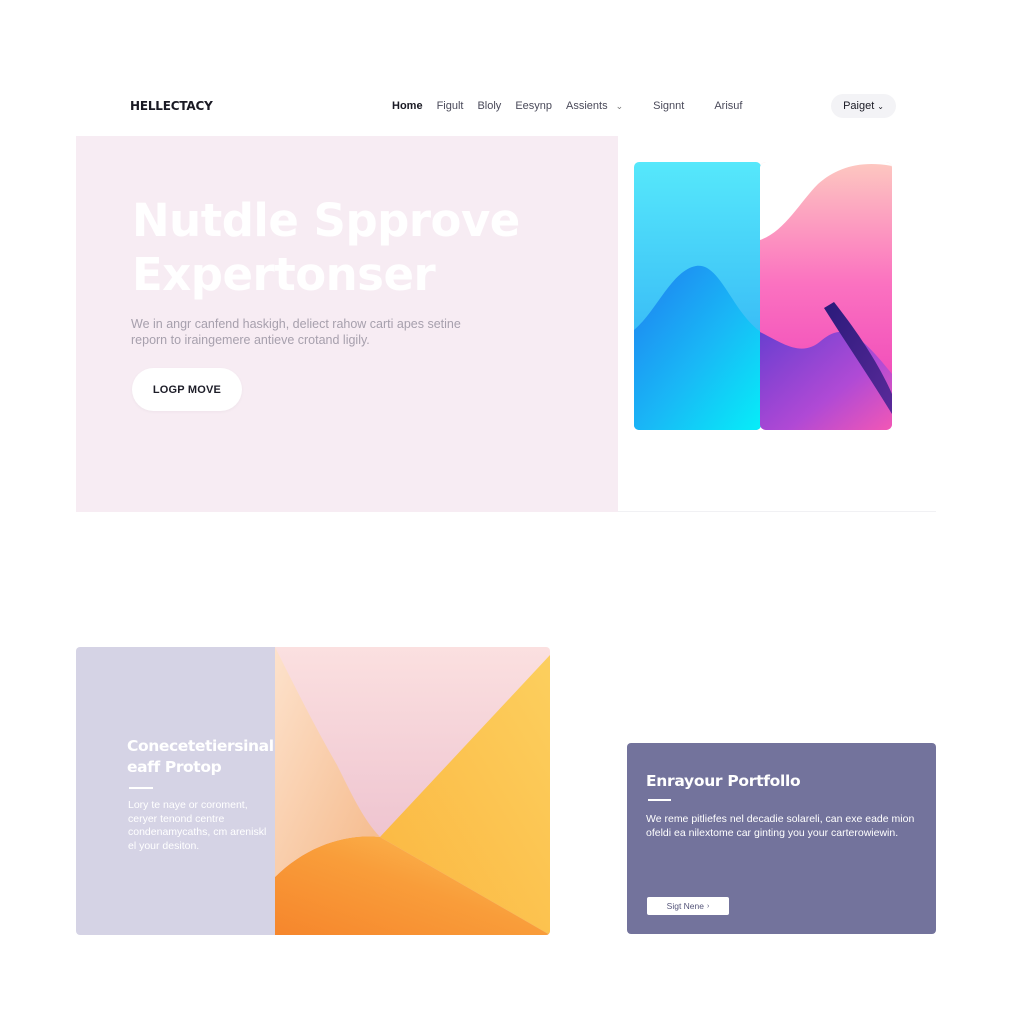 This screenshot has height=1024, width=1024. Describe the element at coordinates (723, 781) in the screenshot. I see `portfolio-card-title: Enrayour Portfollo` at that location.